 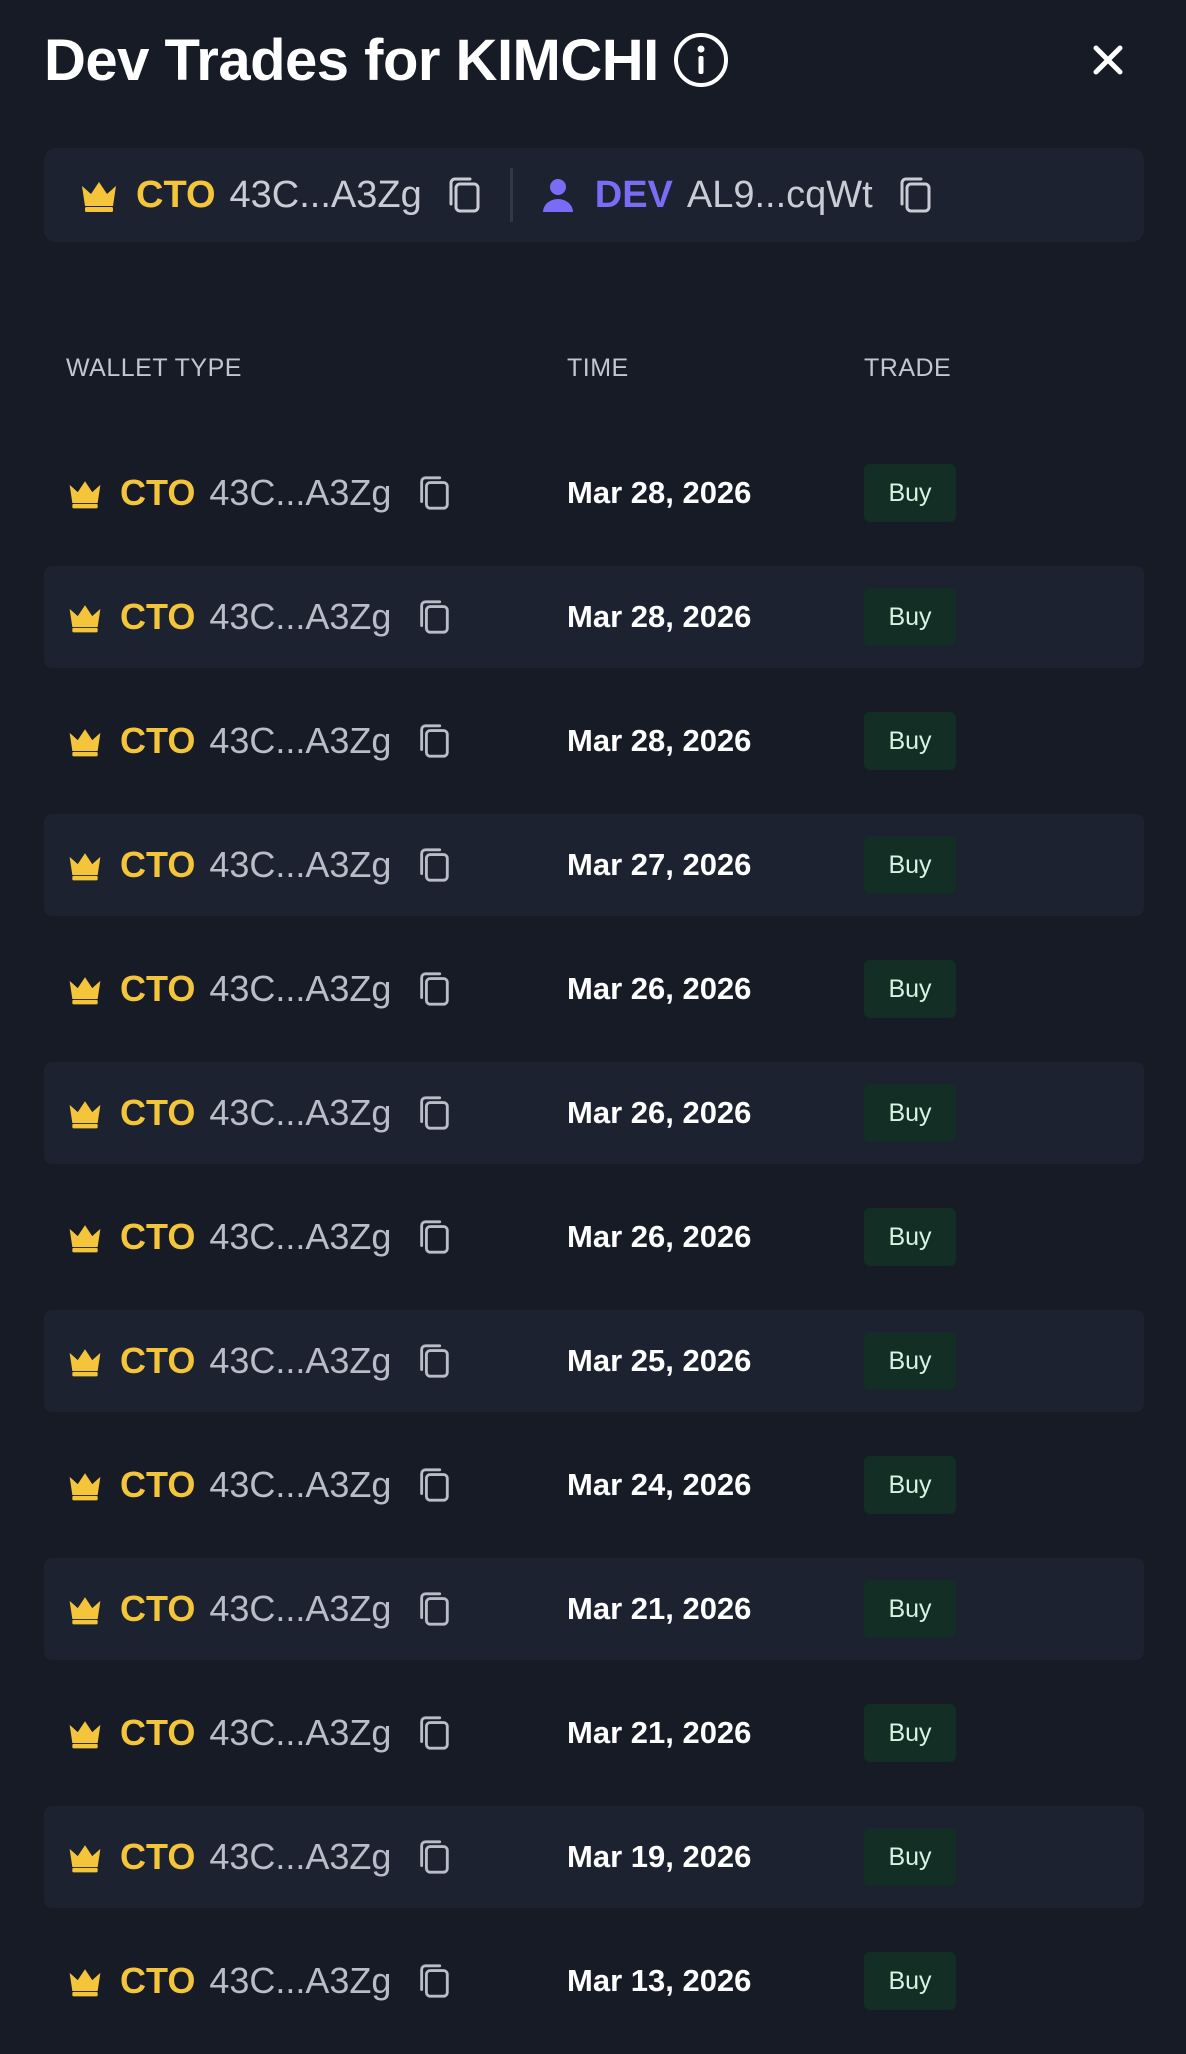 What do you see at coordinates (154, 368) in the screenshot?
I see `column-header-wallet-type: WALLET TYPE` at bounding box center [154, 368].